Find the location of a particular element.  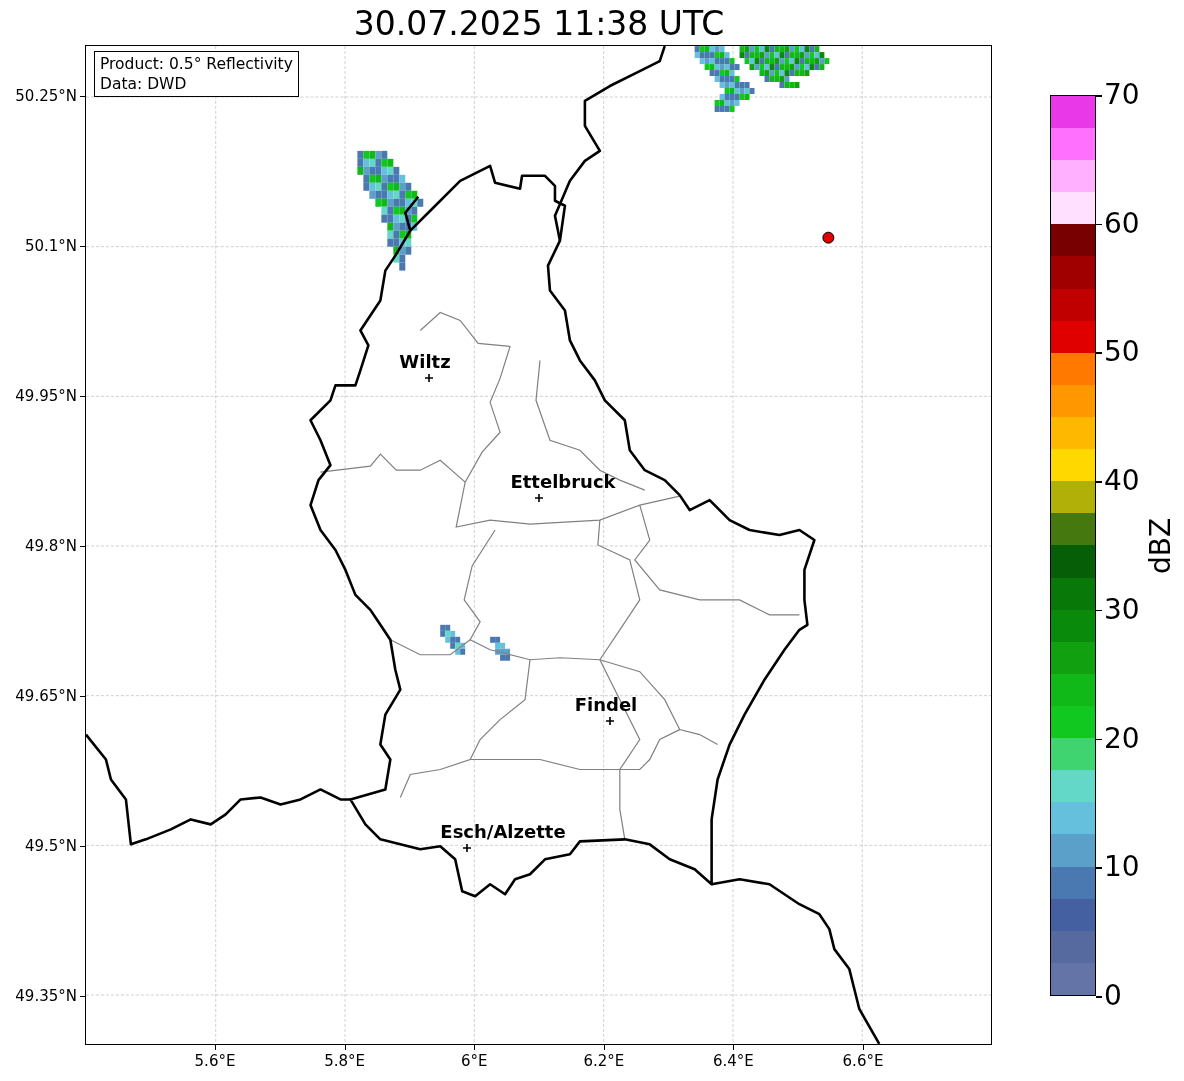

colorbar-tick-label: 20 is located at coordinates (1122, 738).